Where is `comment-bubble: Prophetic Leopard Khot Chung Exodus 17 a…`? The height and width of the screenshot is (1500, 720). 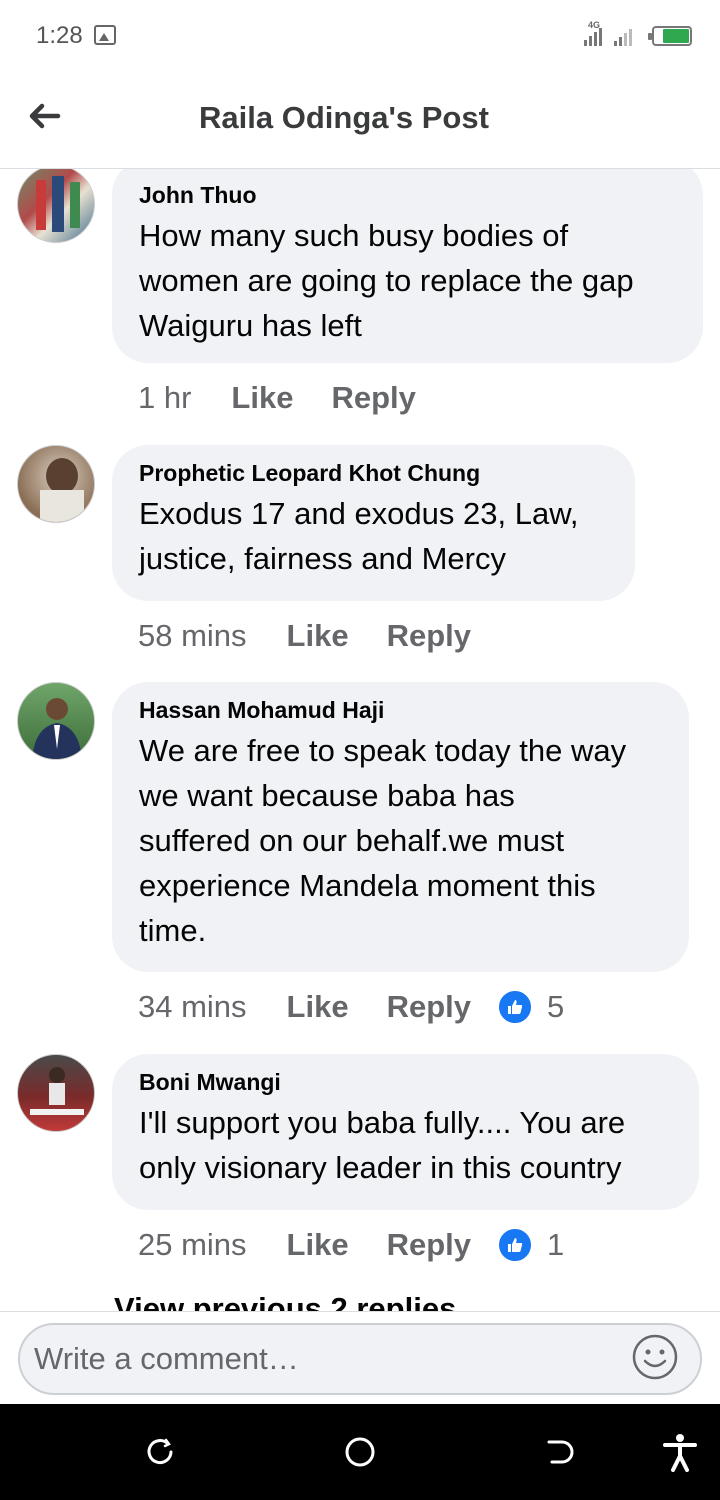 comment-bubble: Prophetic Leopard Khot Chung Exodus 17 a… is located at coordinates (373, 523).